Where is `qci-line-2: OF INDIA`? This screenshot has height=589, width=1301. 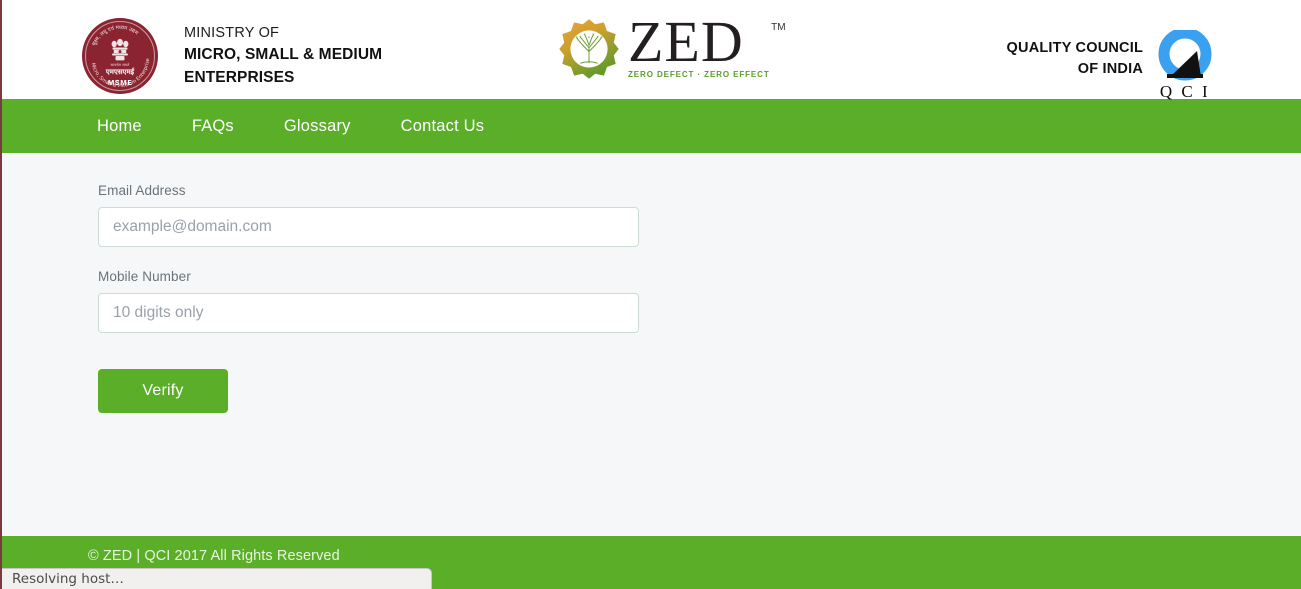 qci-line-2: OF INDIA is located at coordinates (1110, 69).